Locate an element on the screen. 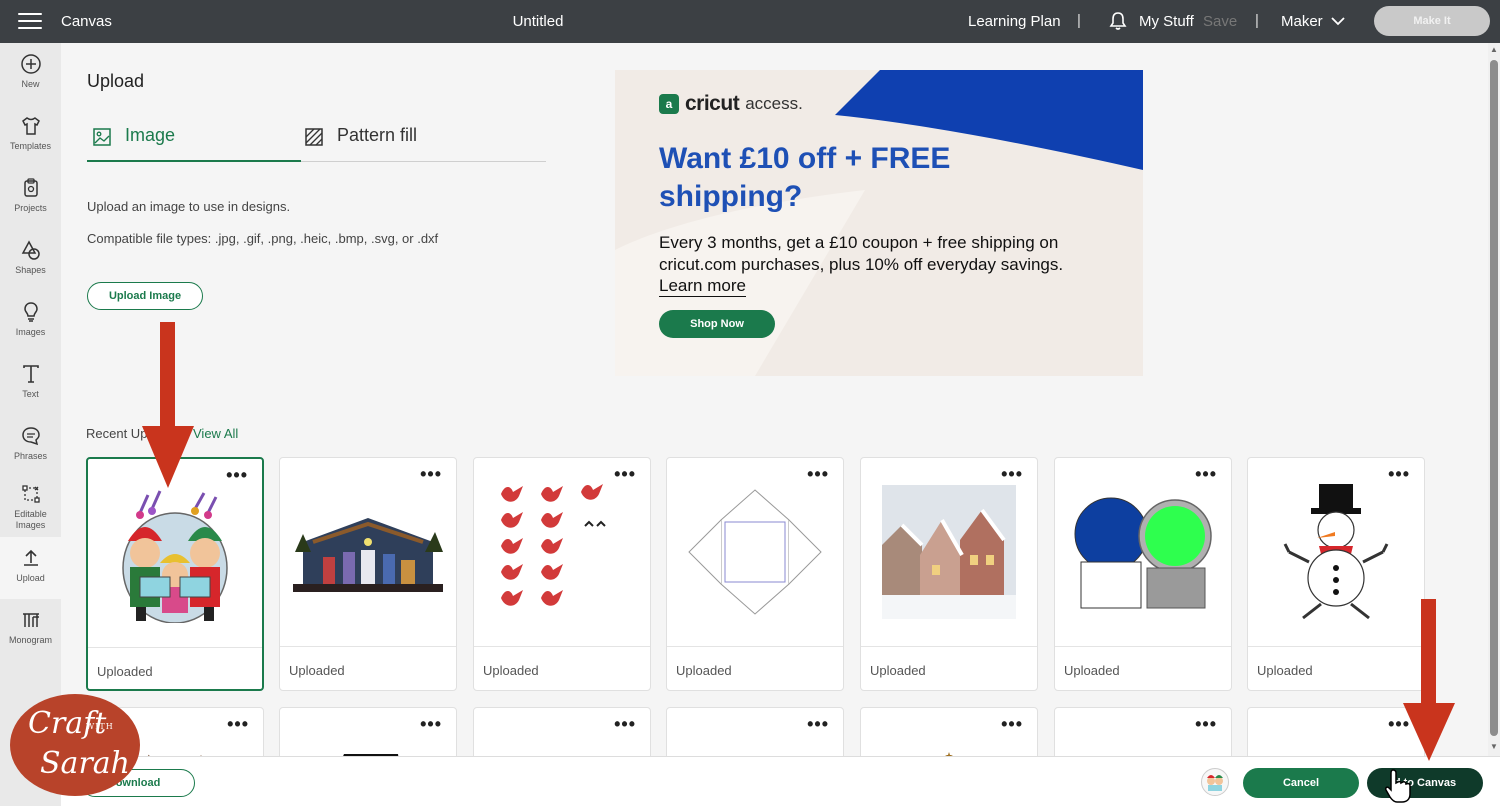 This screenshot has width=1500, height=806. upload-image-button: Upload Image is located at coordinates (145, 296).